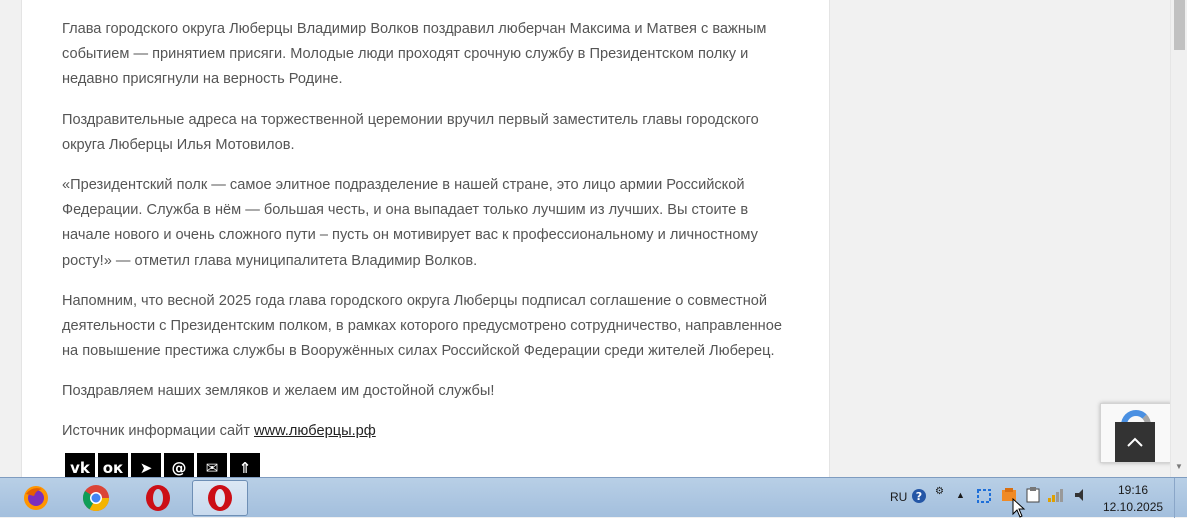 This screenshot has width=1187, height=518. What do you see at coordinates (426, 431) in the screenshot?
I see `source-line: Источник информации сайт www.люберцы.рф` at bounding box center [426, 431].